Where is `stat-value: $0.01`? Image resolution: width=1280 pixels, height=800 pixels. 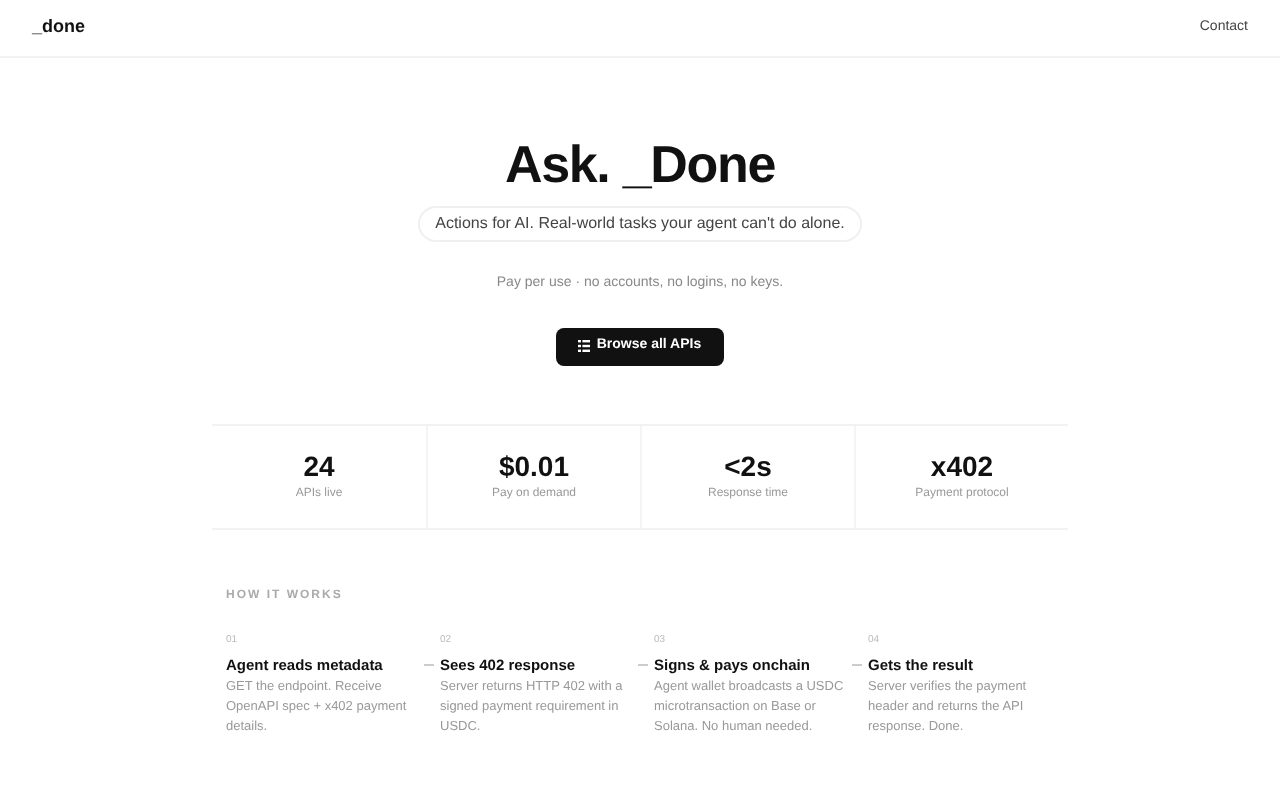 stat-value: $0.01 is located at coordinates (534, 465).